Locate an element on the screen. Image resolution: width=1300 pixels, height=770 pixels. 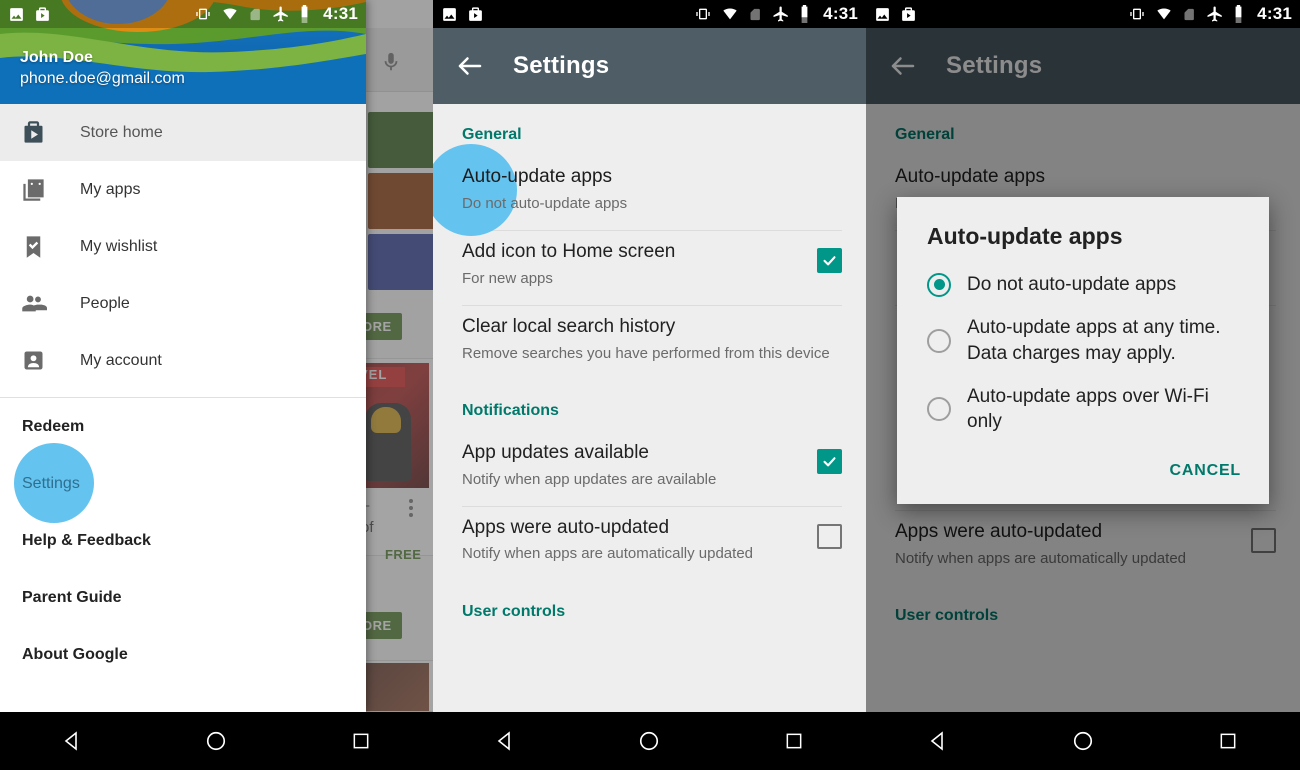
setting-subtitle: Notify when app updates are available is located at coordinates (589, 479).